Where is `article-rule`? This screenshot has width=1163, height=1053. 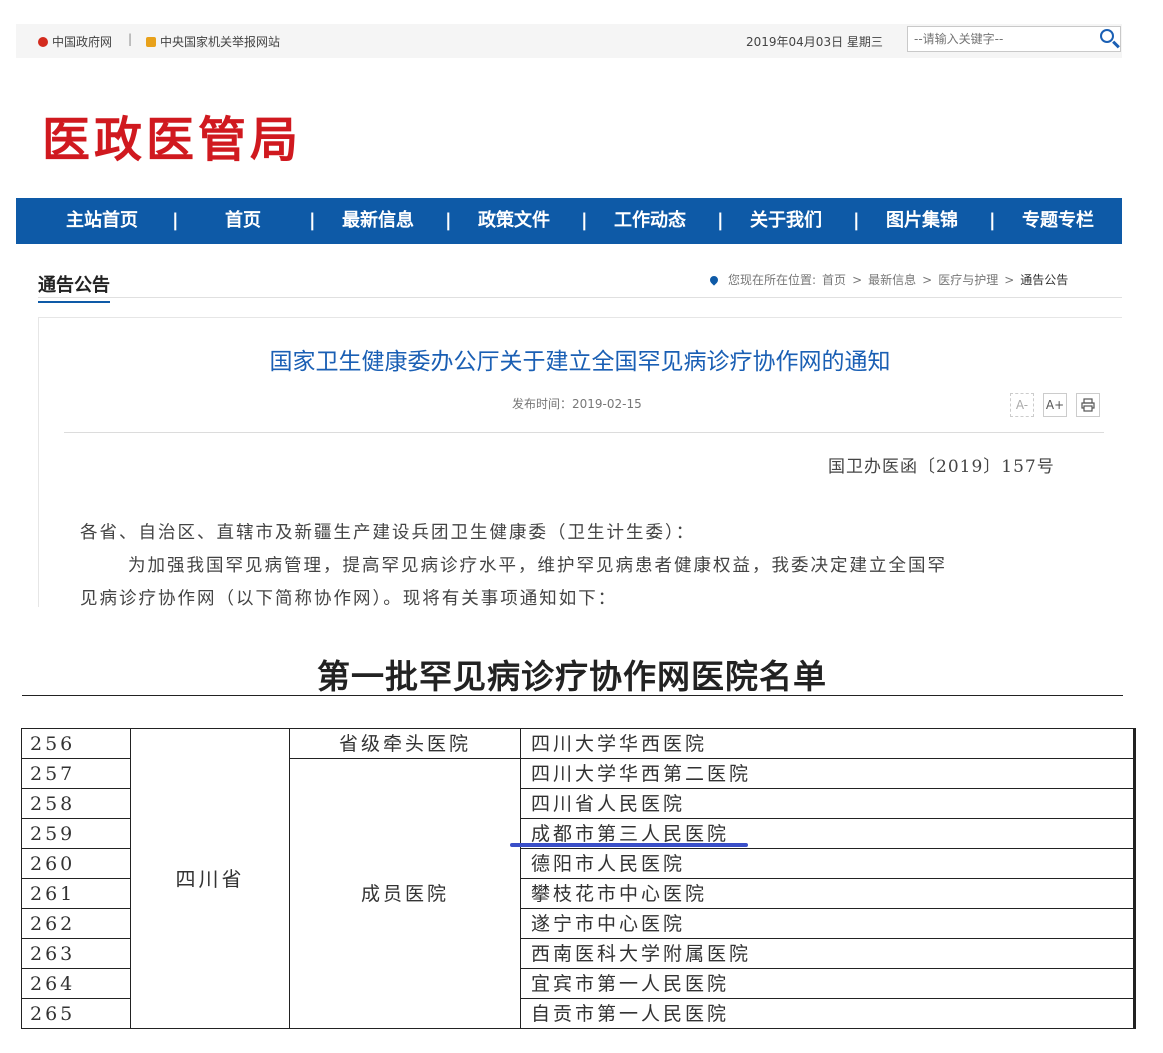 article-rule is located at coordinates (584, 432).